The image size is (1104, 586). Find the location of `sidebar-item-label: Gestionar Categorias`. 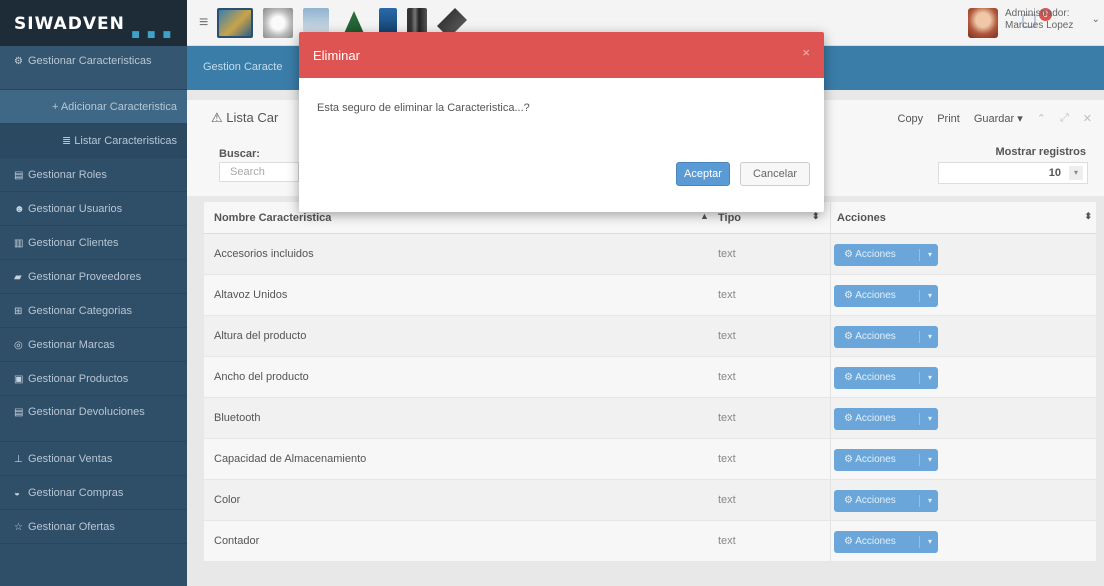

sidebar-item-label: Gestionar Categorias is located at coordinates (80, 311).